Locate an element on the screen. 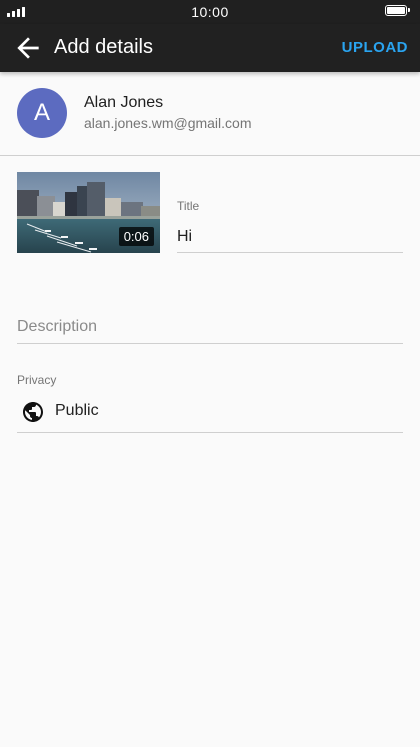 The image size is (420, 747). battery-icon is located at coordinates (397, 10).